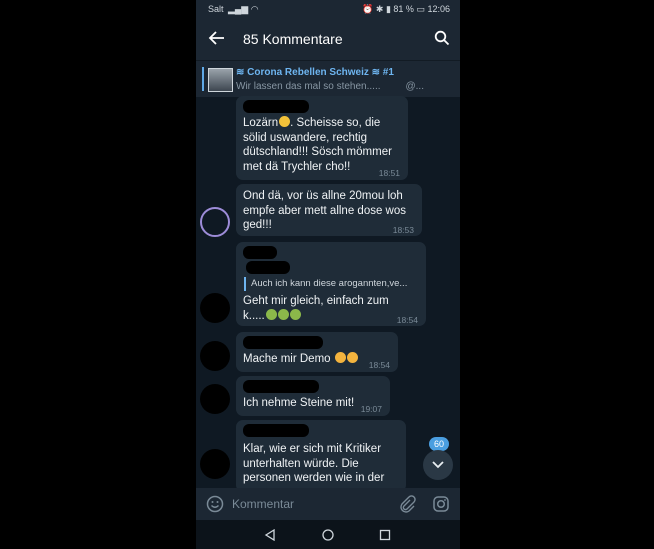 This screenshot has height=549, width=654. Describe the element at coordinates (378, 9) in the screenshot. I see `status-icons: ⏰ ✱ ▮` at that location.